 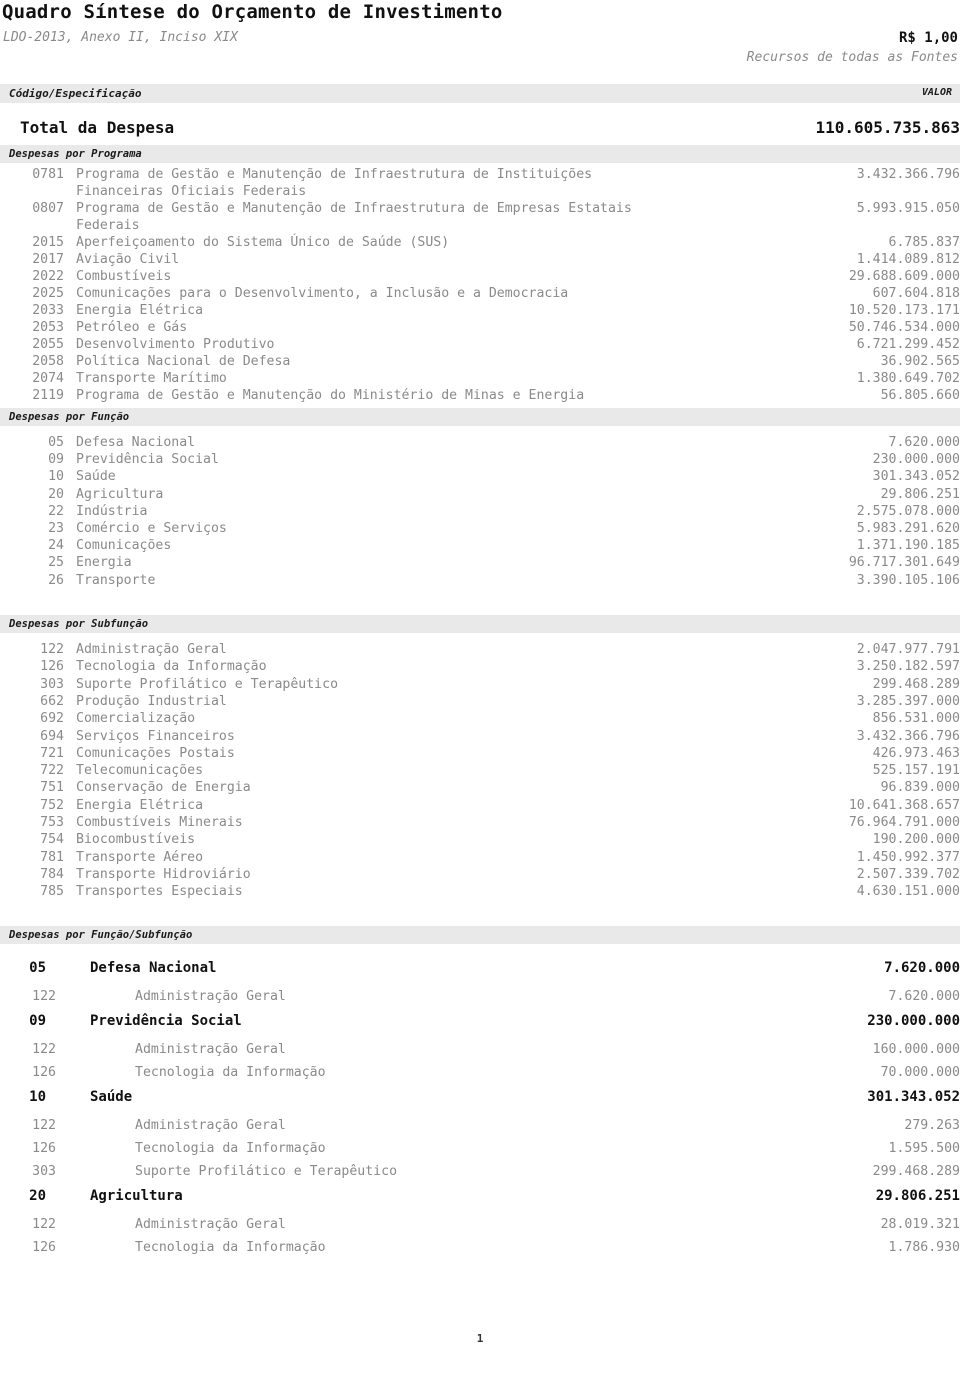 What do you see at coordinates (52, 822) in the screenshot?
I see `row-code: 753` at bounding box center [52, 822].